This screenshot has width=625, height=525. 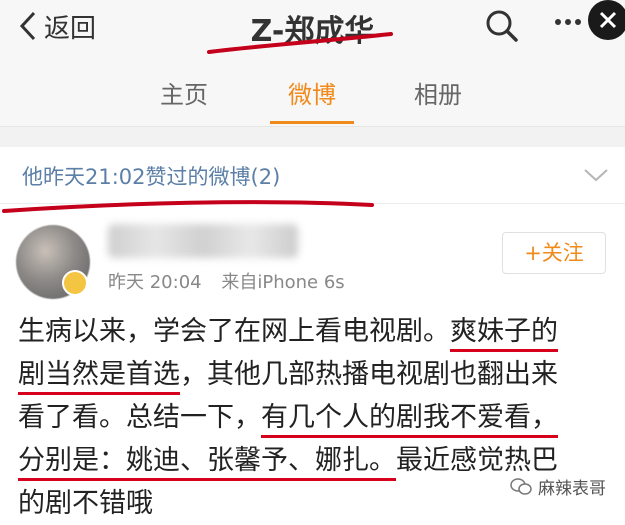 What do you see at coordinates (521, 486) in the screenshot?
I see `wechat-icon` at bounding box center [521, 486].